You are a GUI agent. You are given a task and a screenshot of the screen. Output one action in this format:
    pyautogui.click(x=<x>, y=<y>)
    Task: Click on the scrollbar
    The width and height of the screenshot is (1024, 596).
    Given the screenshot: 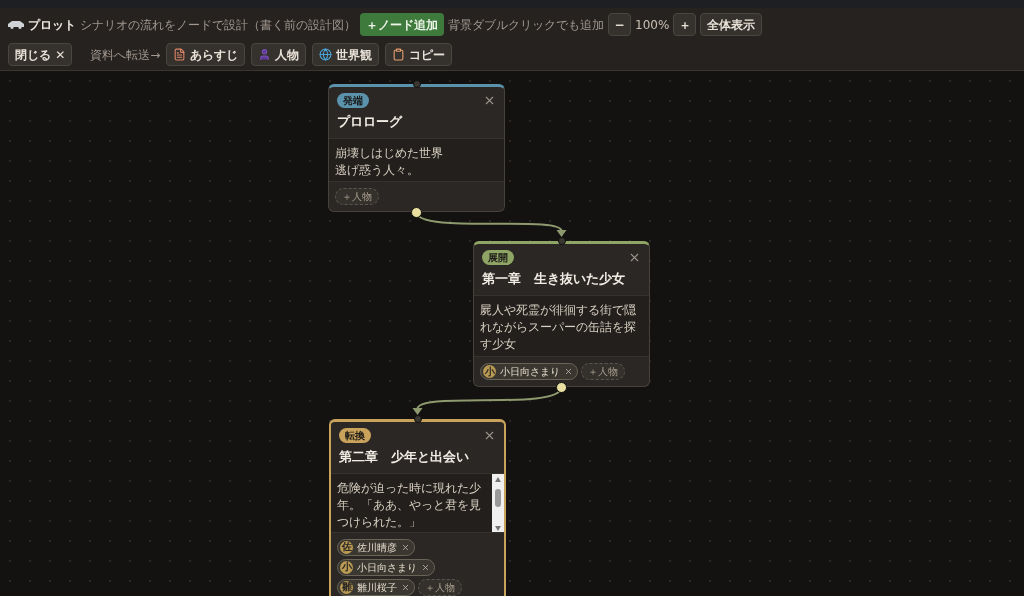 What is the action you would take?
    pyautogui.click(x=498, y=502)
    